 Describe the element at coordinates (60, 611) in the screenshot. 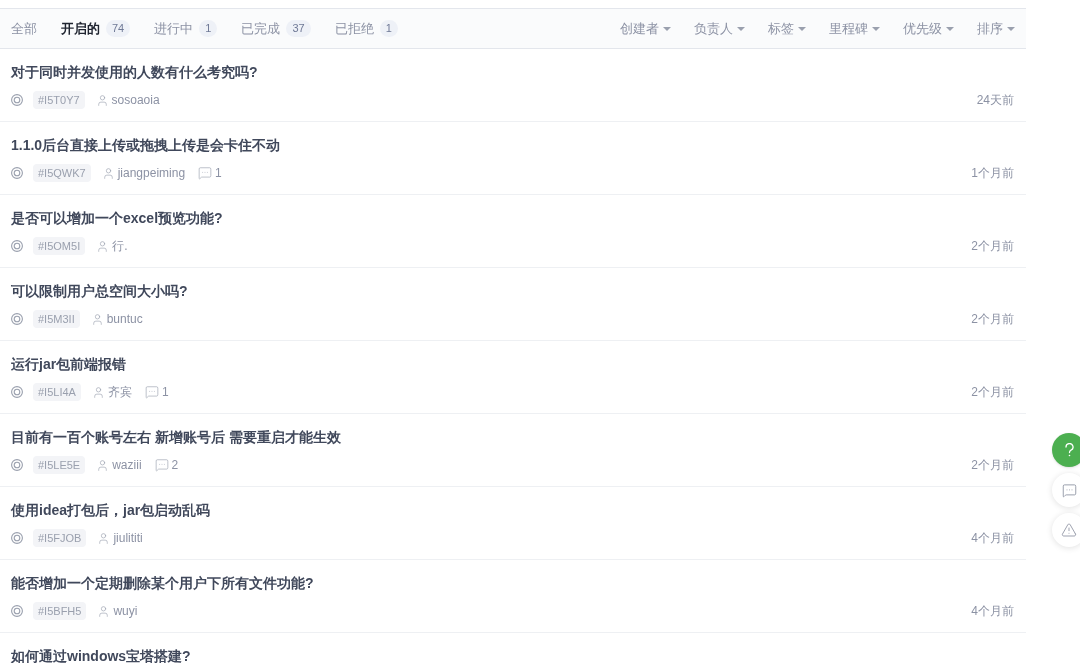

I see `issue-id-tag: #I5BFH5` at that location.